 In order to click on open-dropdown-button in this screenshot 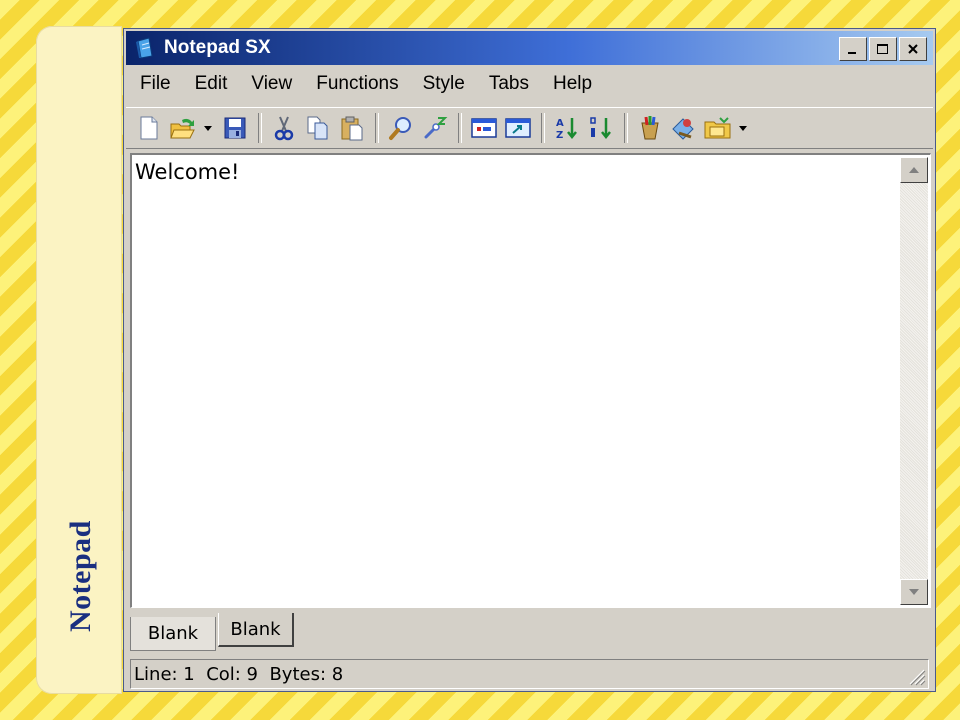, I will do `click(208, 128)`.